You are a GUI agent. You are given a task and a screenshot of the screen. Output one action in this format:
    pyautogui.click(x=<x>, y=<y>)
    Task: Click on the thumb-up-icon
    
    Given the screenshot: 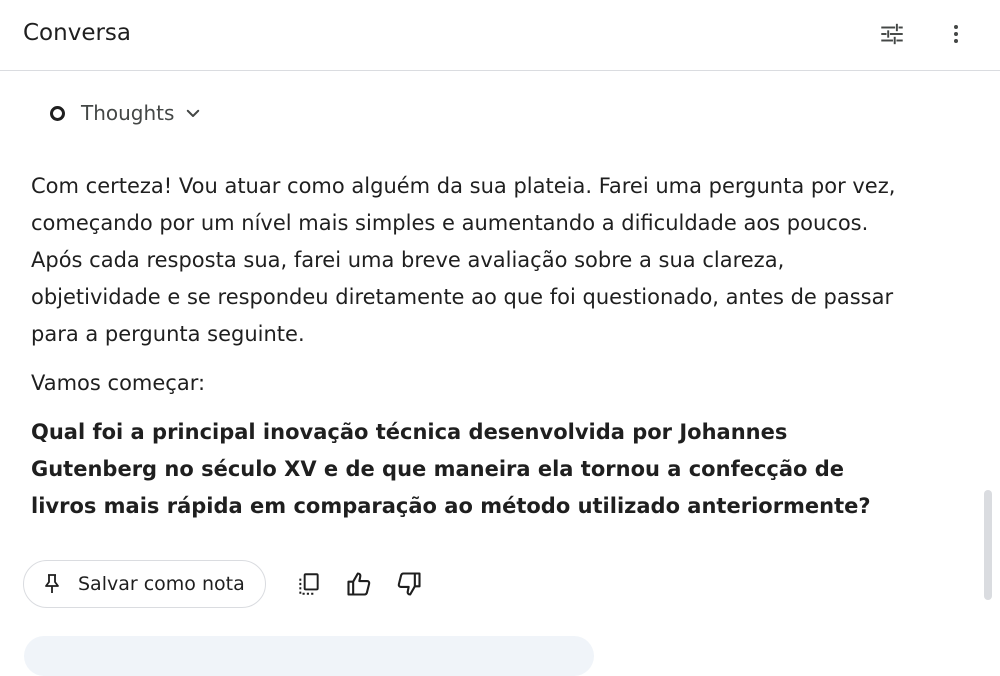 What is the action you would take?
    pyautogui.click(x=359, y=584)
    